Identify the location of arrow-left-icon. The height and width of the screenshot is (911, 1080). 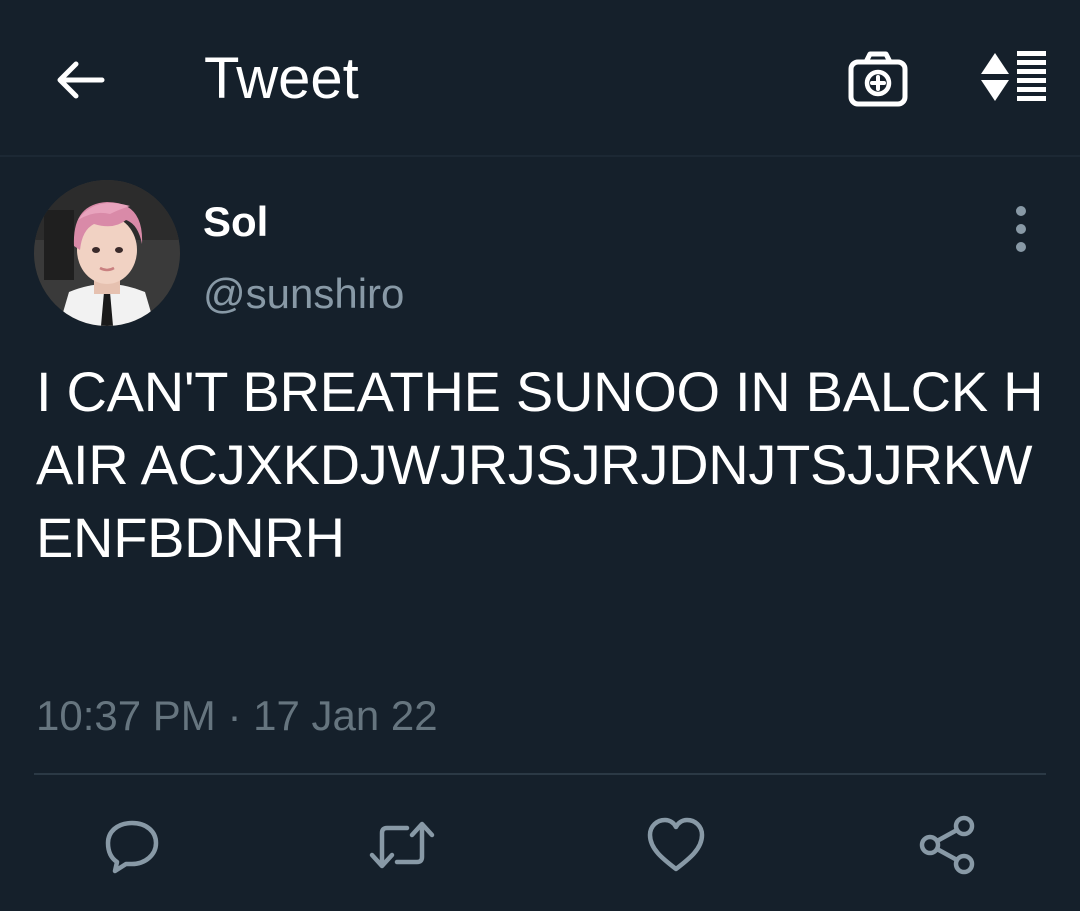
(81, 80).